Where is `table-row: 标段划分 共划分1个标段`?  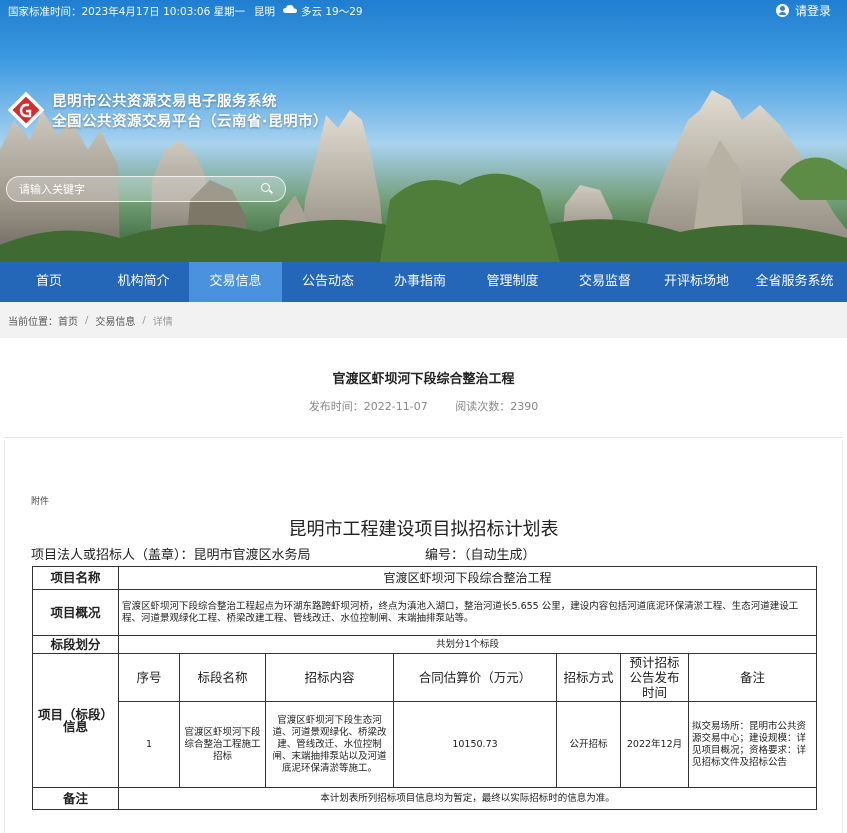
table-row: 标段划分 共划分1个标段 is located at coordinates (425, 644).